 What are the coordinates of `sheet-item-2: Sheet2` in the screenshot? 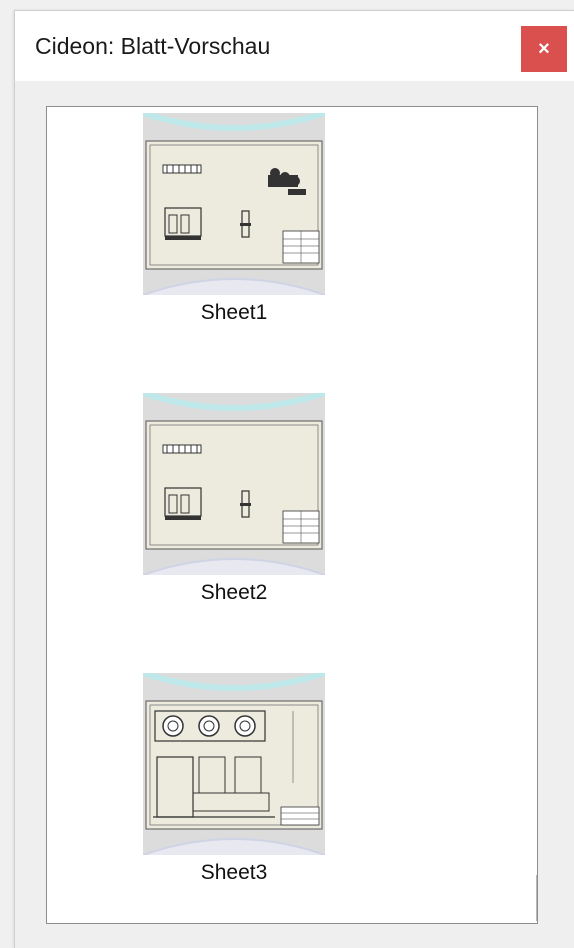 It's located at (234, 499).